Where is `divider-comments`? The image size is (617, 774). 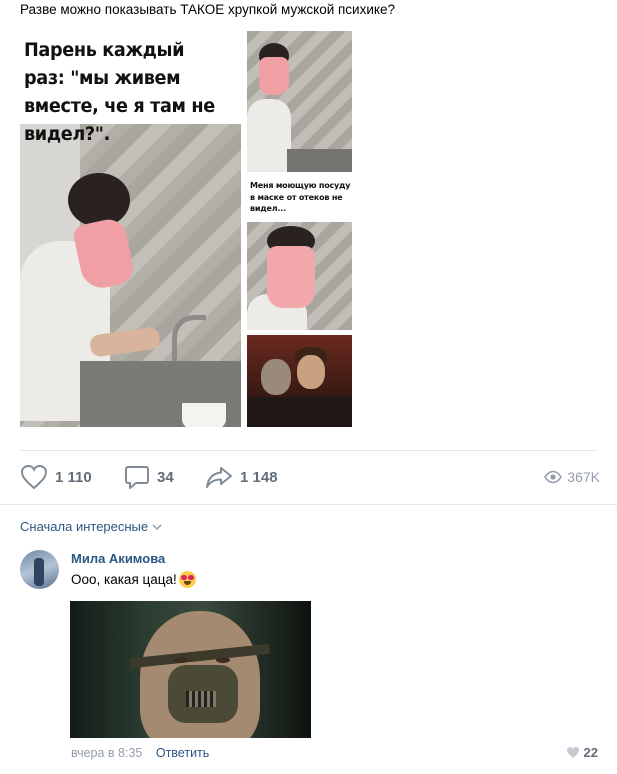
divider-comments is located at coordinates (308, 504).